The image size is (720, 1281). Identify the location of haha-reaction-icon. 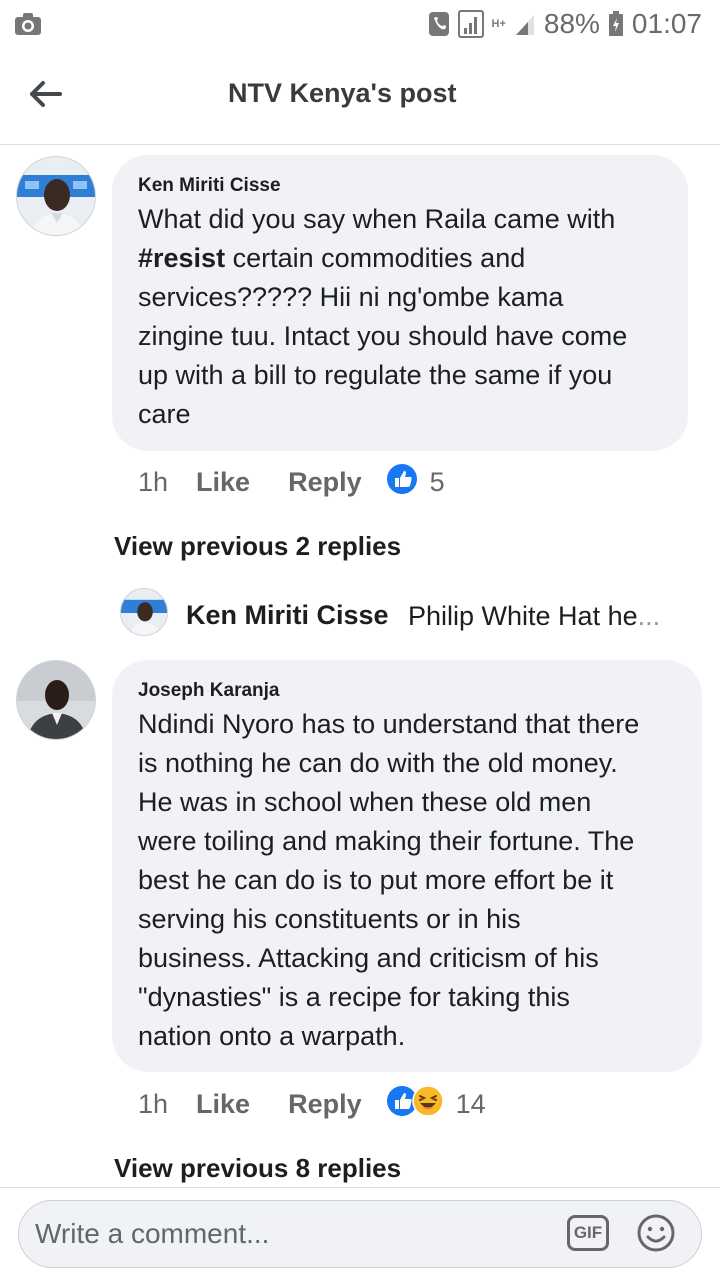
(427, 1104).